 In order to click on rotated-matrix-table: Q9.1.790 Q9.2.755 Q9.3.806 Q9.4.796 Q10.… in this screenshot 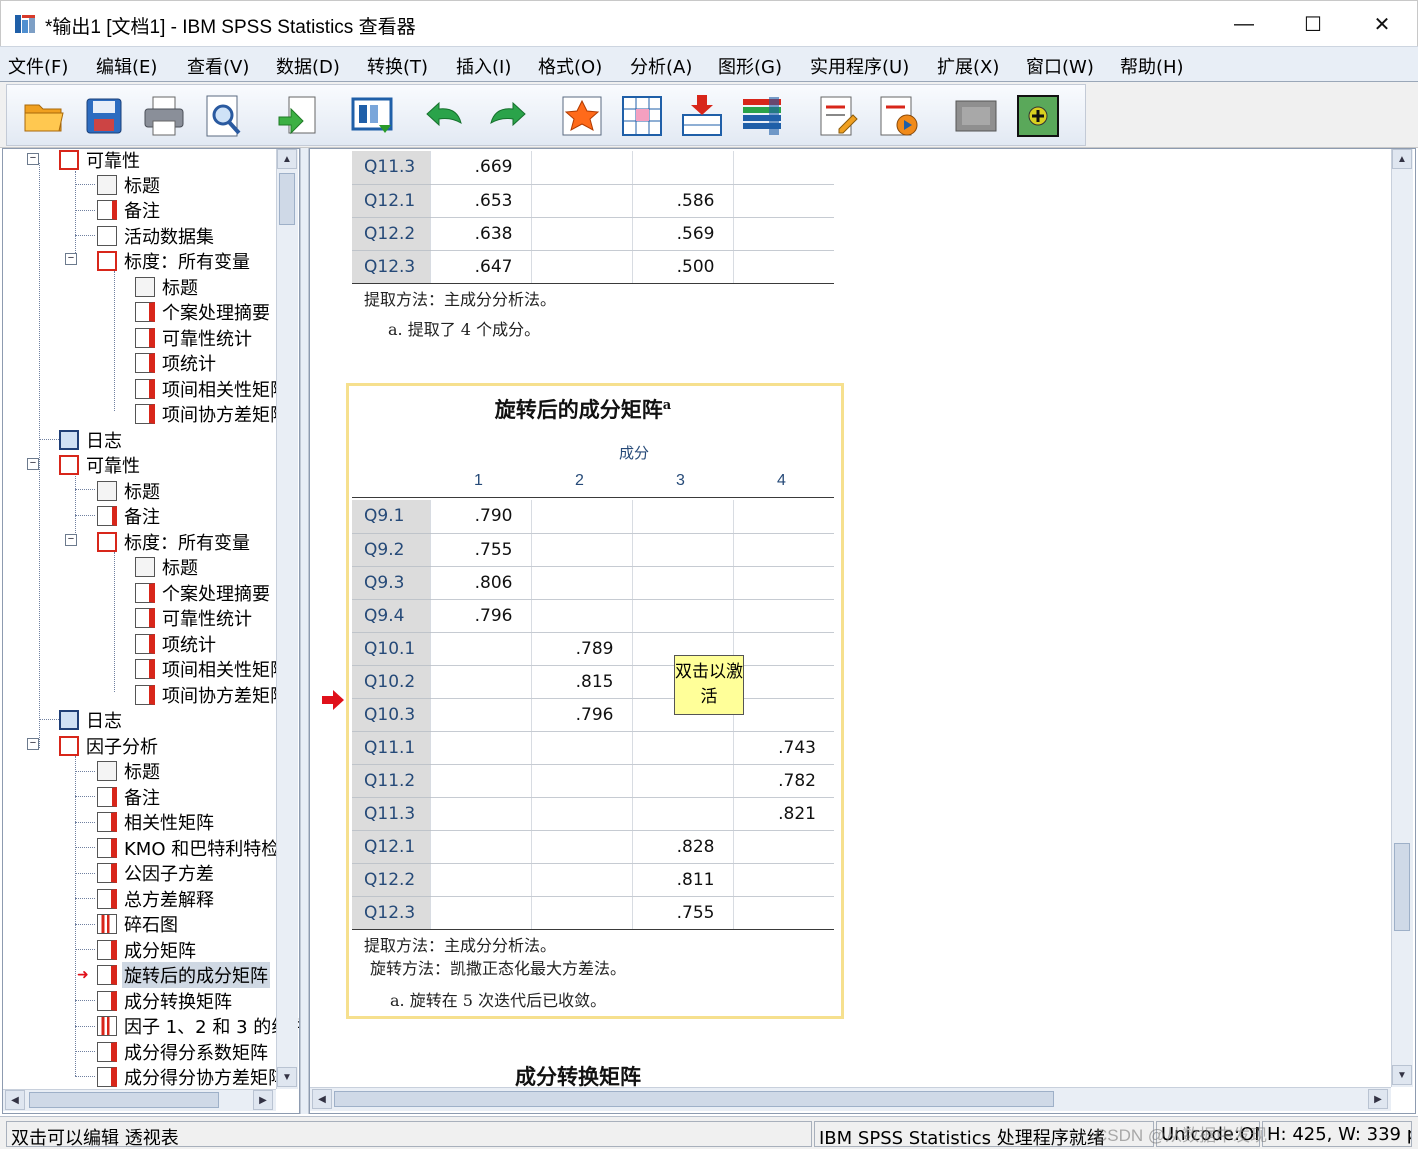, I will do `click(593, 715)`.